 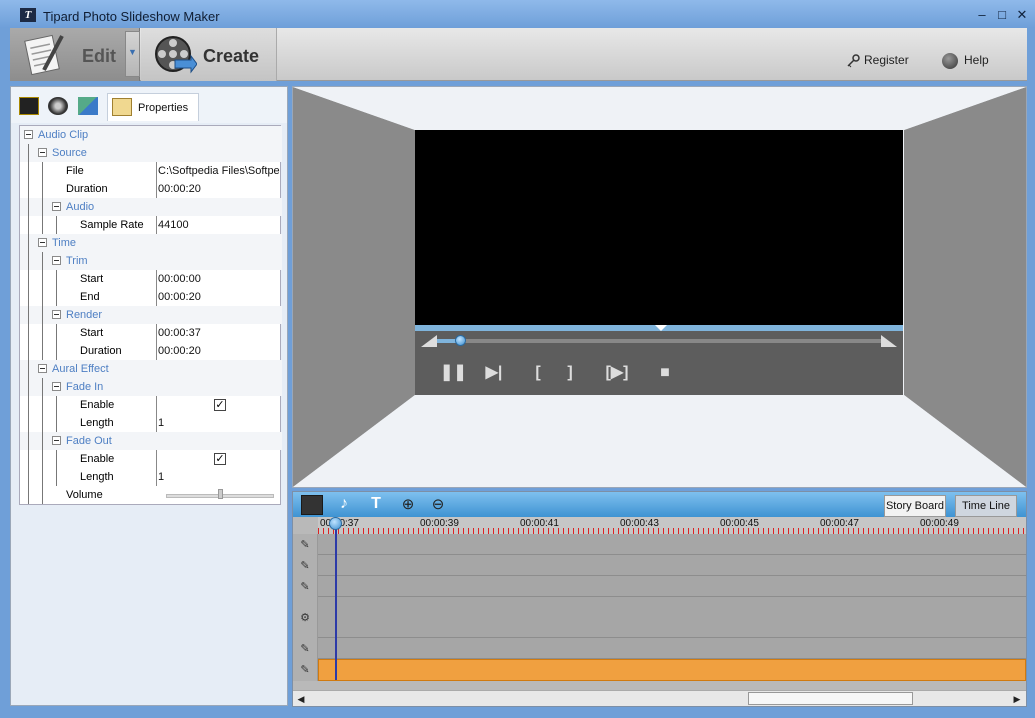 I want to click on property-group-row: Audio, so click(x=151, y=207).